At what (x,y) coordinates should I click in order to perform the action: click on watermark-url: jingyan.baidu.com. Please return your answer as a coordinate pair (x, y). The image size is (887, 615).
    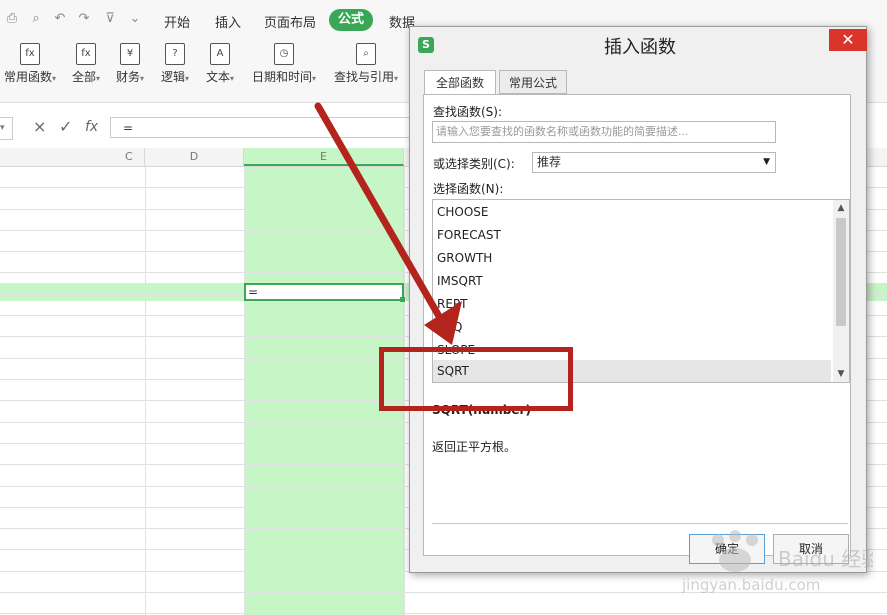
    Looking at the image, I should click on (750, 585).